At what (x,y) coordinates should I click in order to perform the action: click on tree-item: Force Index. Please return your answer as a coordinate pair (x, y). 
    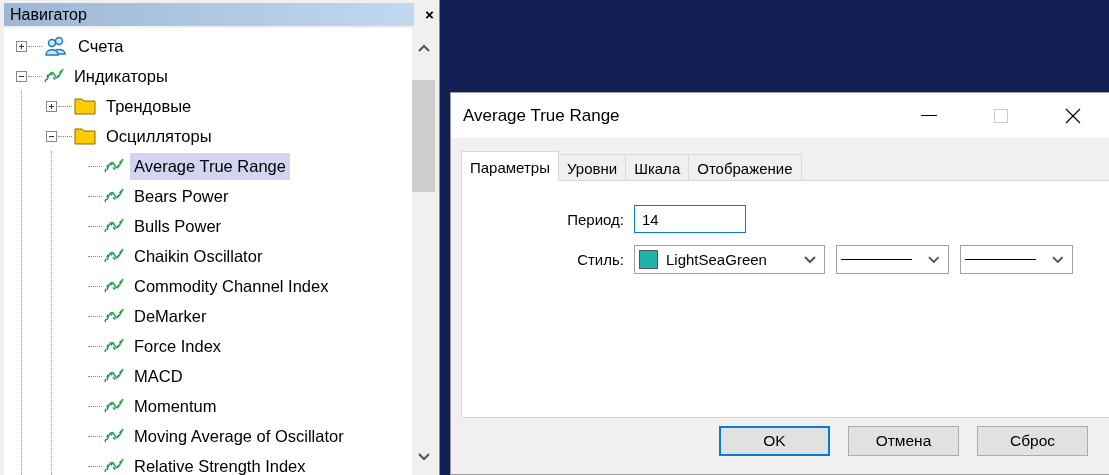
    Looking at the image, I should click on (178, 346).